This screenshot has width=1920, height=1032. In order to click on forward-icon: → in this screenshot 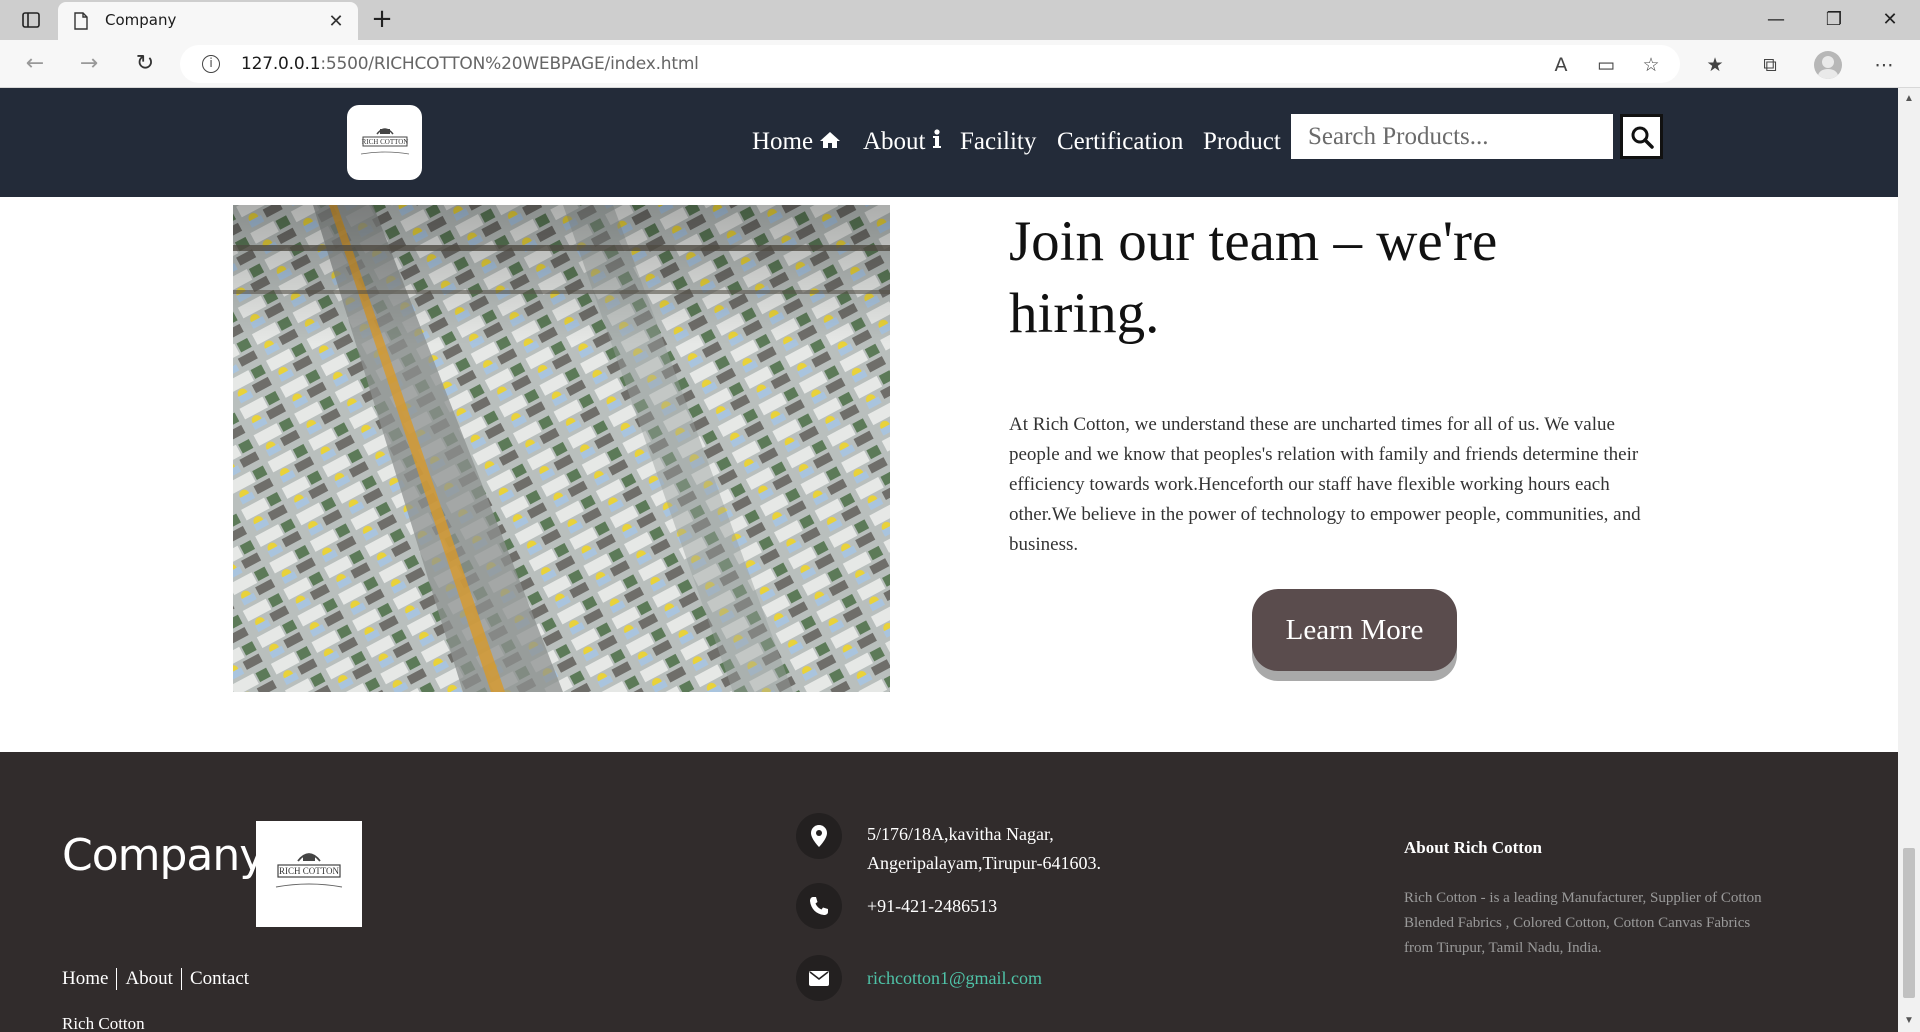, I will do `click(89, 64)`.